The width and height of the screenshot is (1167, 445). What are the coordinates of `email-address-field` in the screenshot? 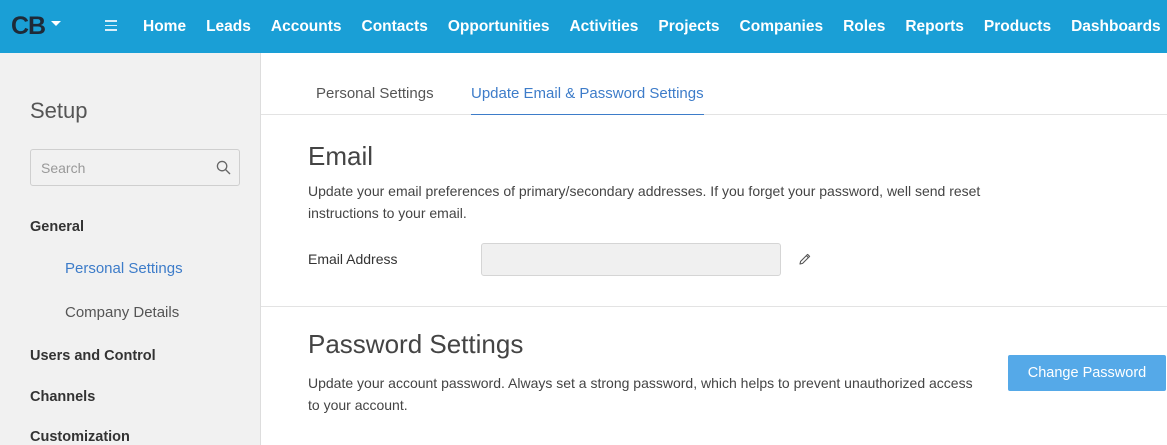 It's located at (631, 259).